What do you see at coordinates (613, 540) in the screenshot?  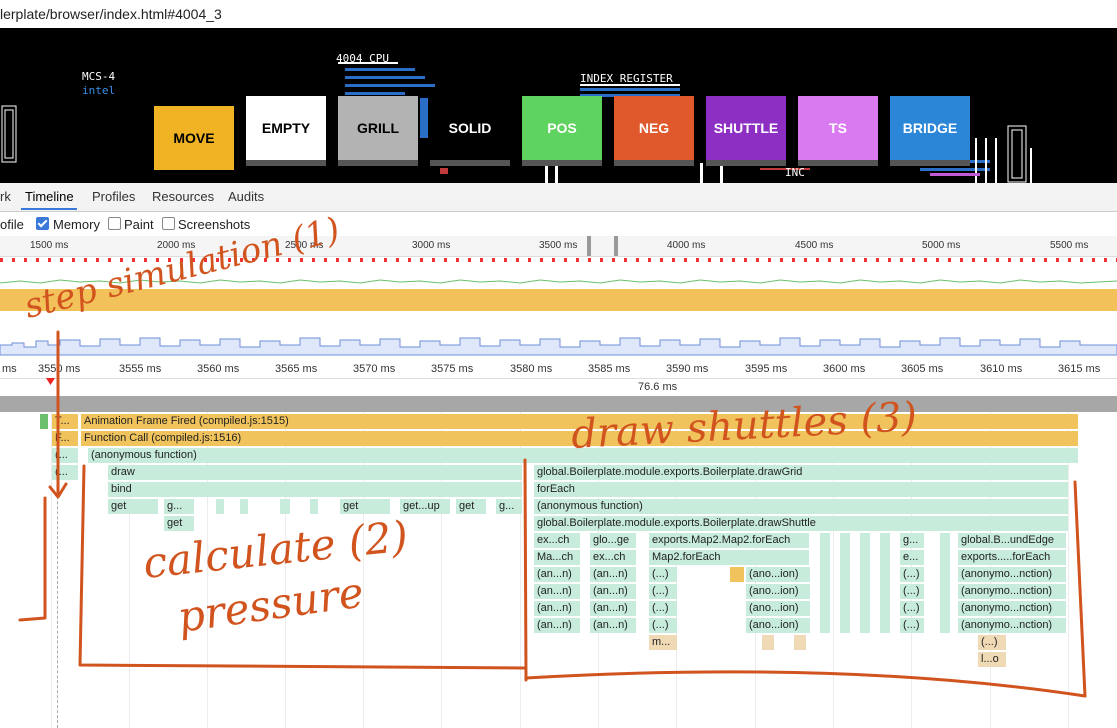 I see `flame-block: glo...ge` at bounding box center [613, 540].